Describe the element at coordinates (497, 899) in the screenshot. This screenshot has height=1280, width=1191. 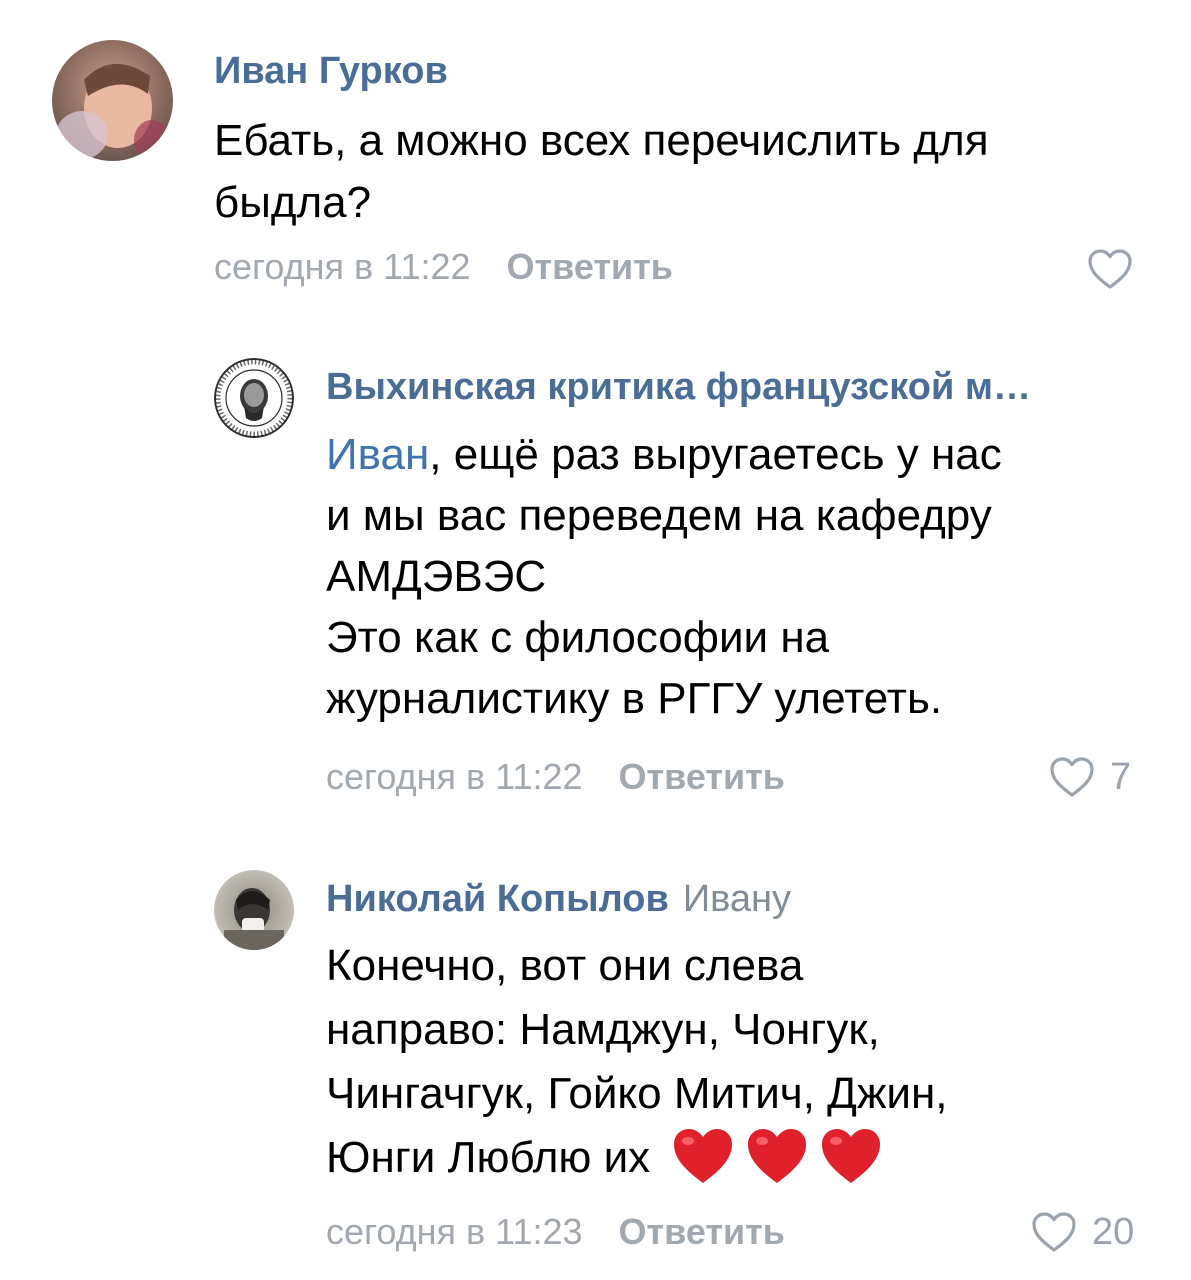
I see `author-name: Николай Копылов` at that location.